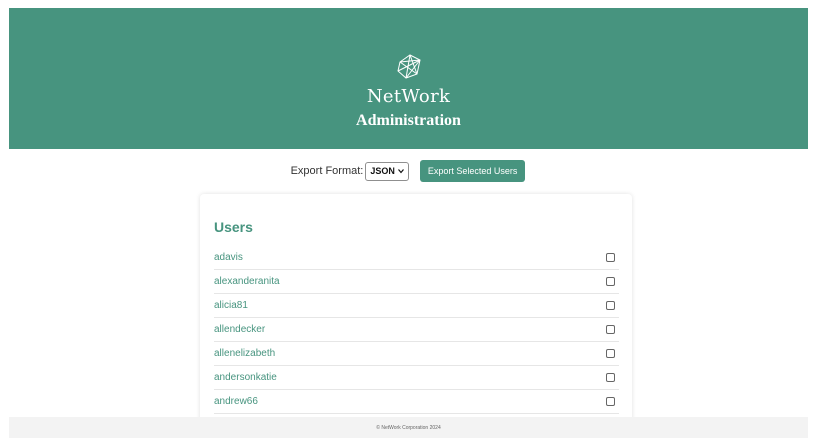  I want to click on user-row: adavis, so click(416, 258).